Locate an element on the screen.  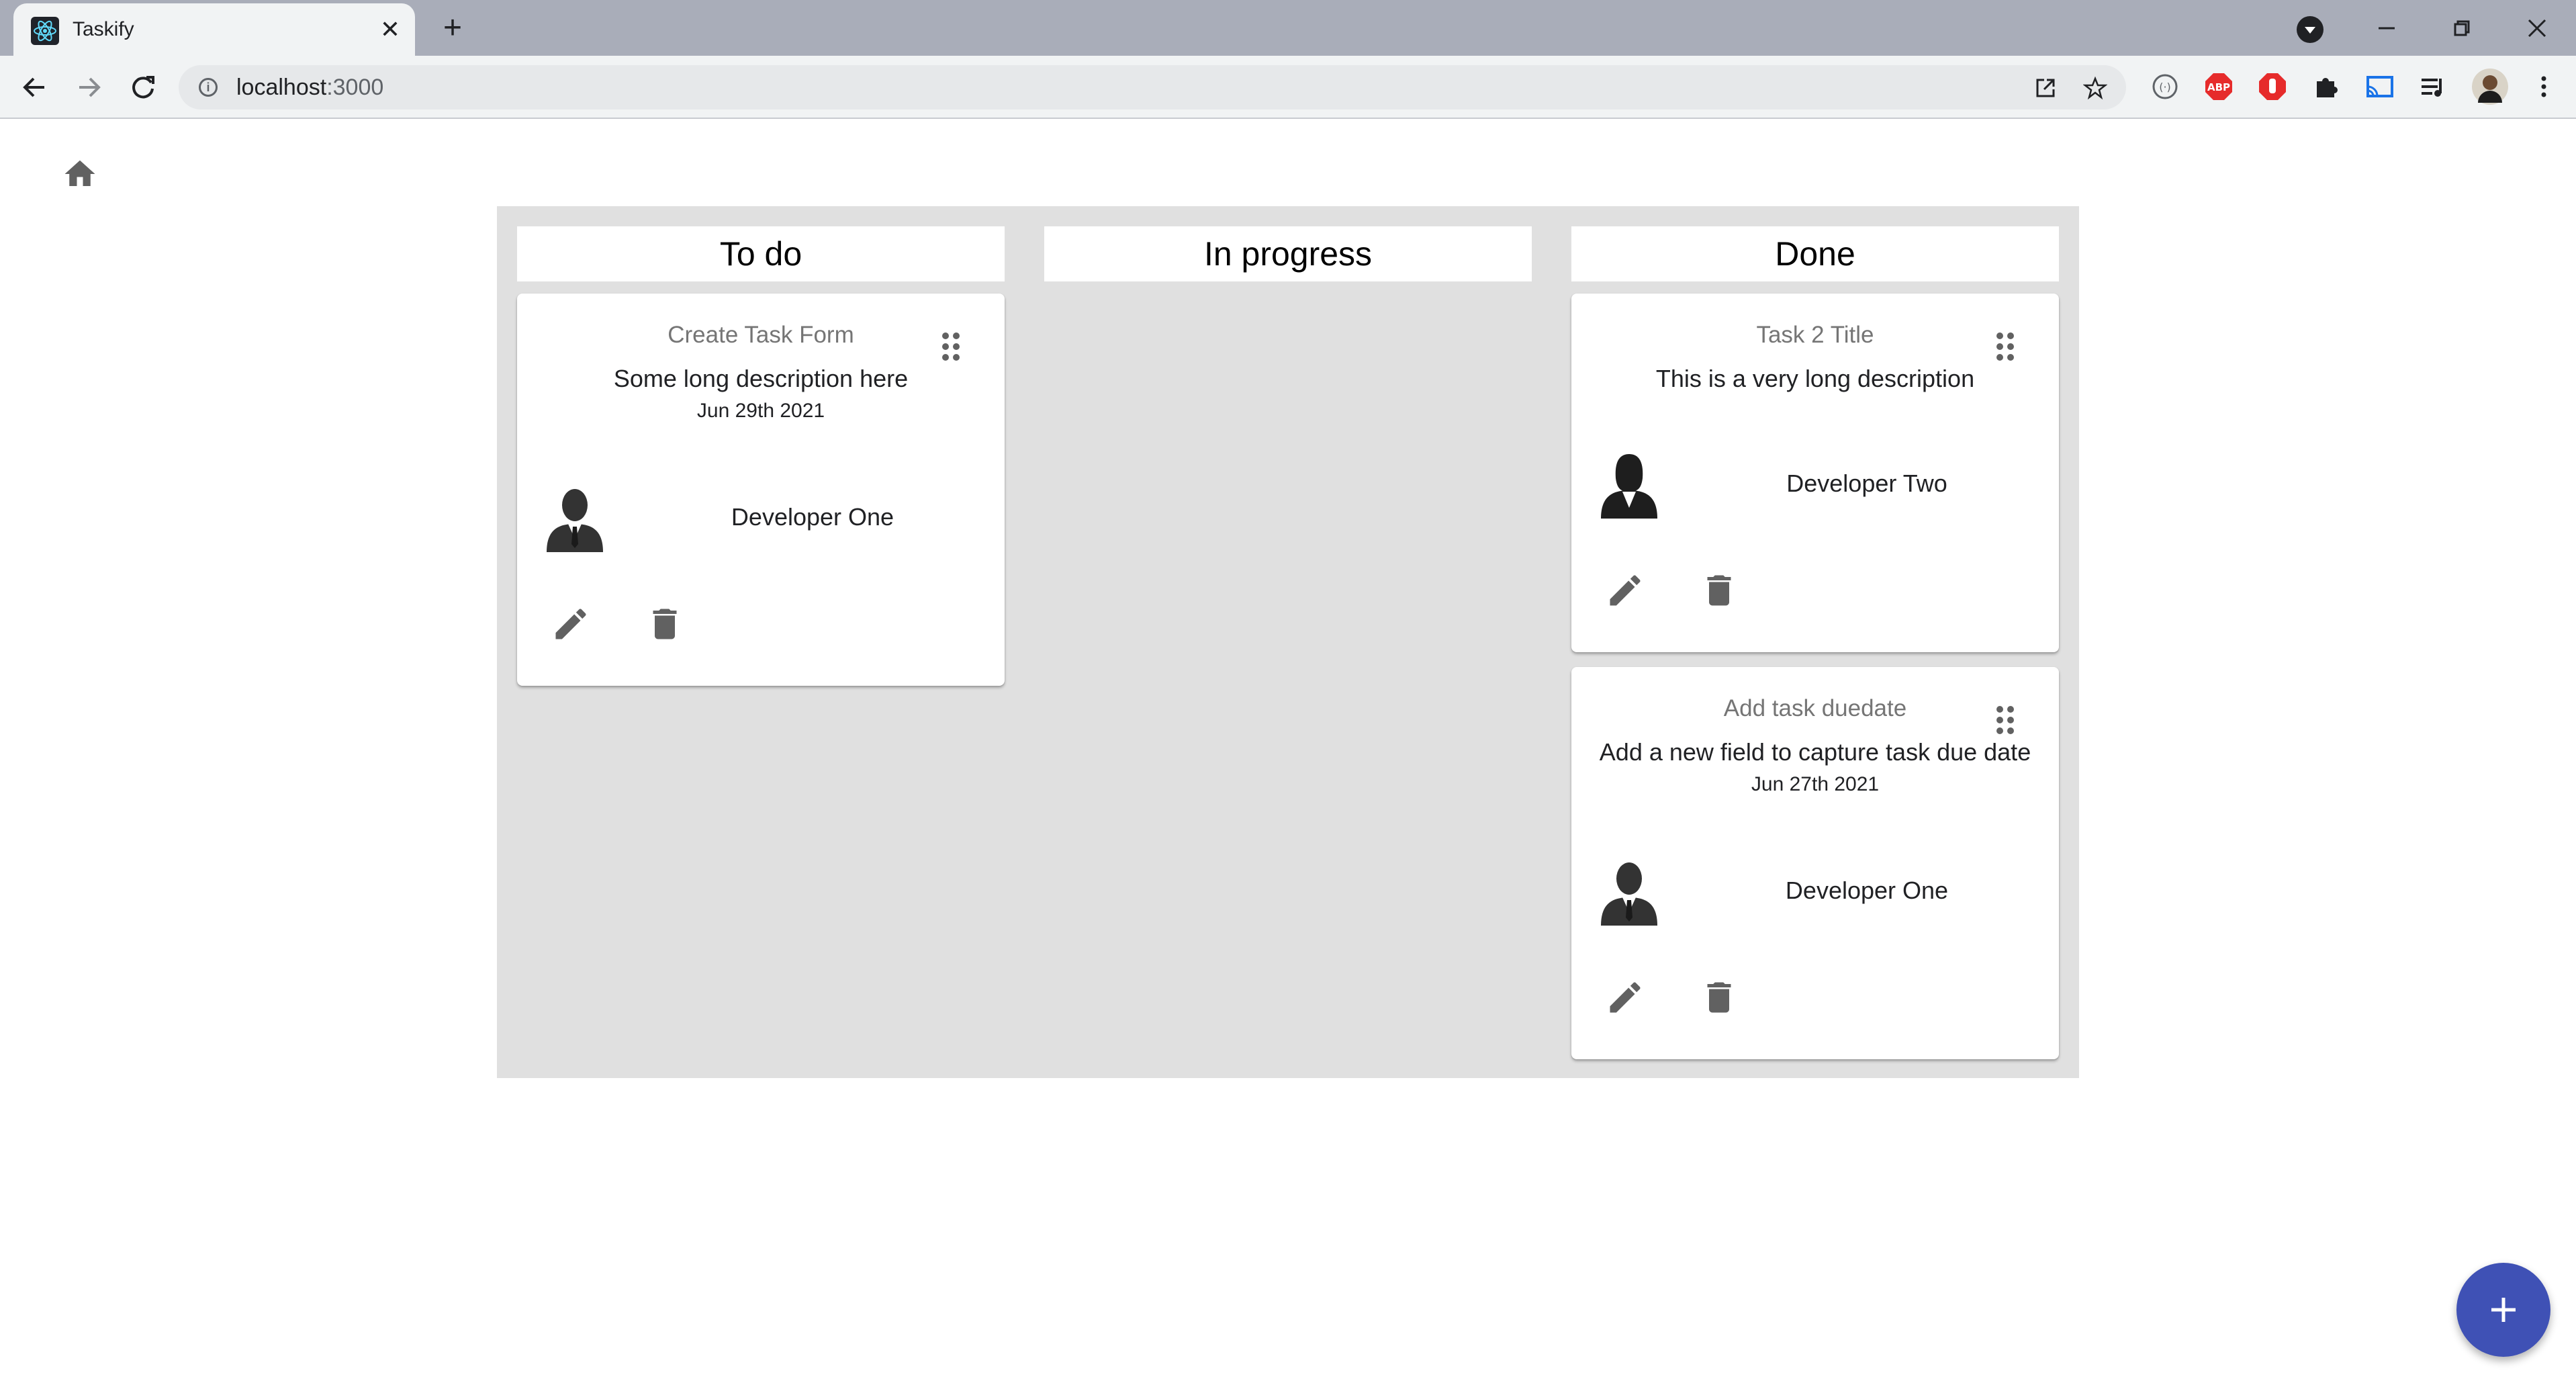
column-header: To do is located at coordinates (761, 253).